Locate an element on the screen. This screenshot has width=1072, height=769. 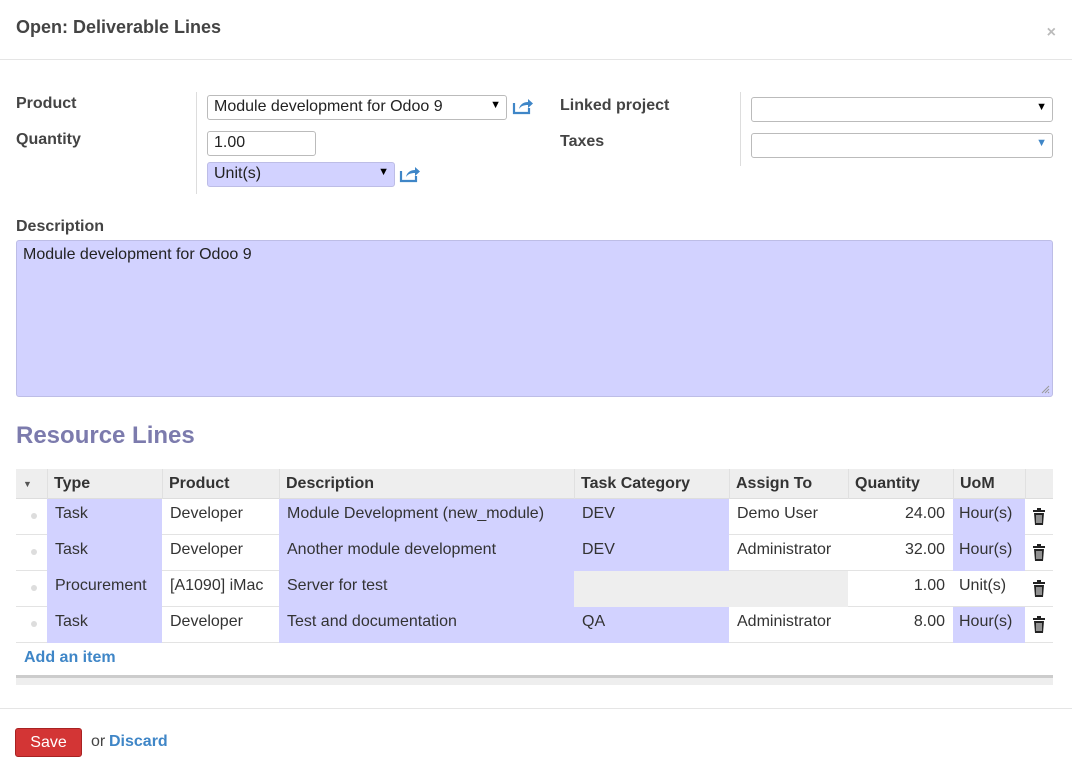
cell-product: [A1090] iMac is located at coordinates (220, 589).